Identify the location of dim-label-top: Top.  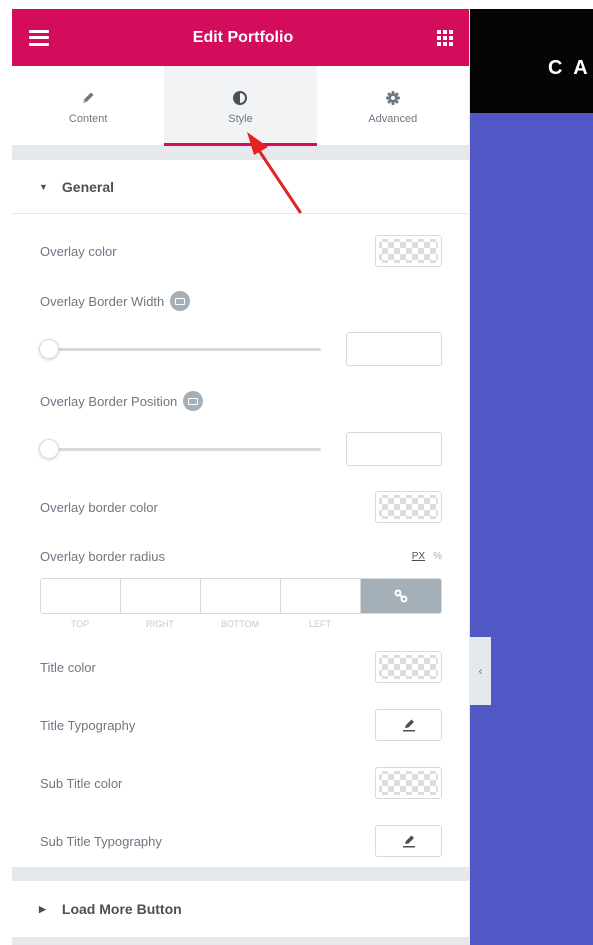
(80, 624).